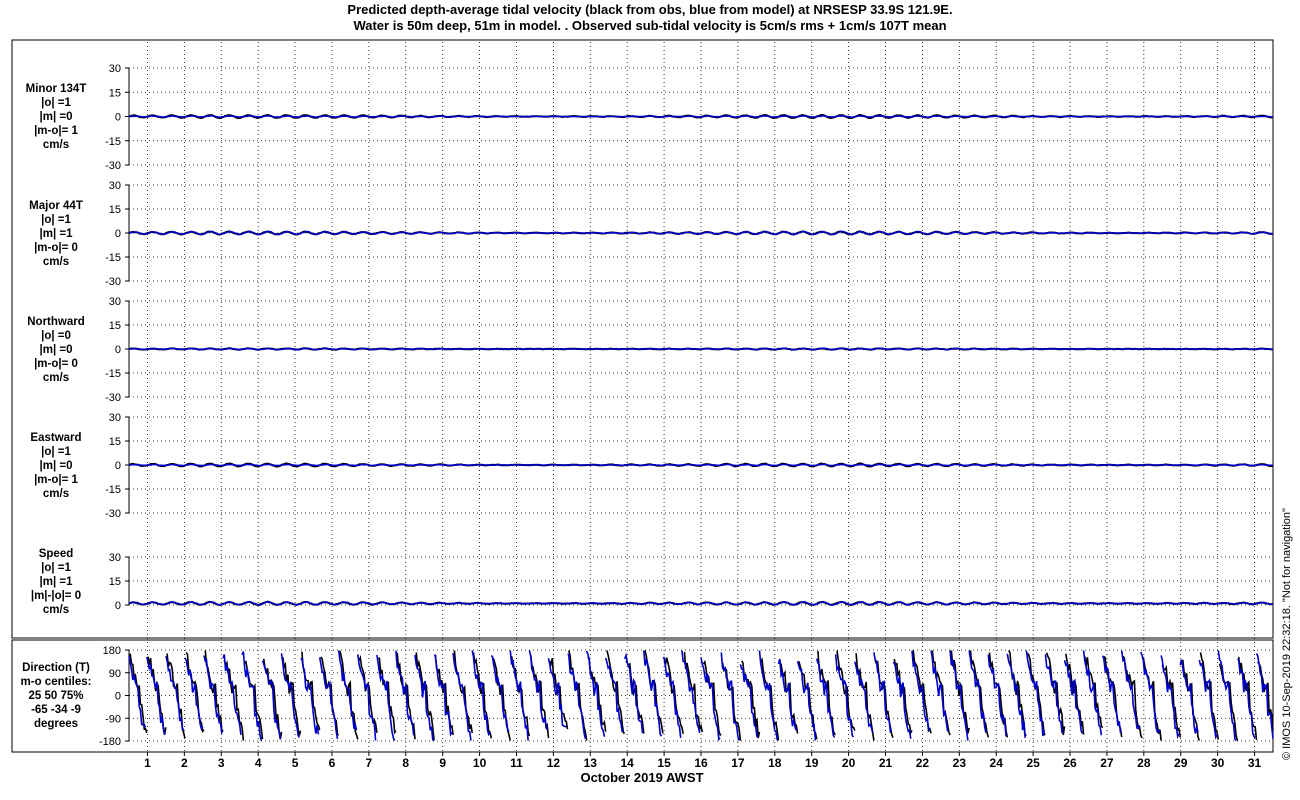 The width and height of the screenshot is (1300, 800). Describe the element at coordinates (118, 350) in the screenshot. I see `northward-y-tick-label-0: 0` at that location.